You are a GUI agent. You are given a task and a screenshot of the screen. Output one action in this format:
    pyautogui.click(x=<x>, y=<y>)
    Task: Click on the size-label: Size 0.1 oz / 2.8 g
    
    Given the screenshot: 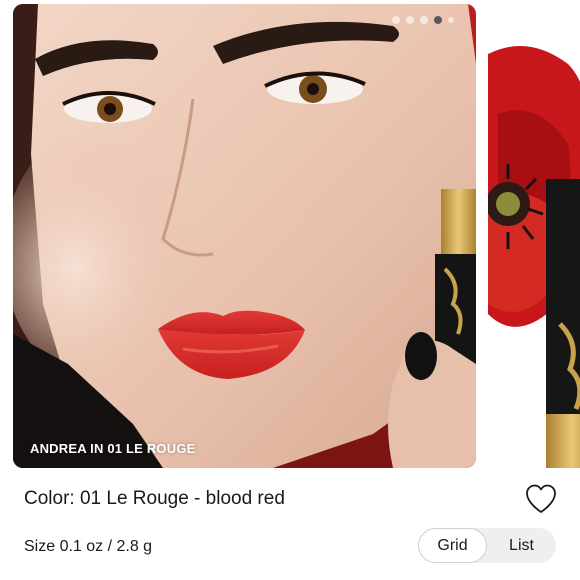 What is the action you would take?
    pyautogui.click(x=88, y=546)
    